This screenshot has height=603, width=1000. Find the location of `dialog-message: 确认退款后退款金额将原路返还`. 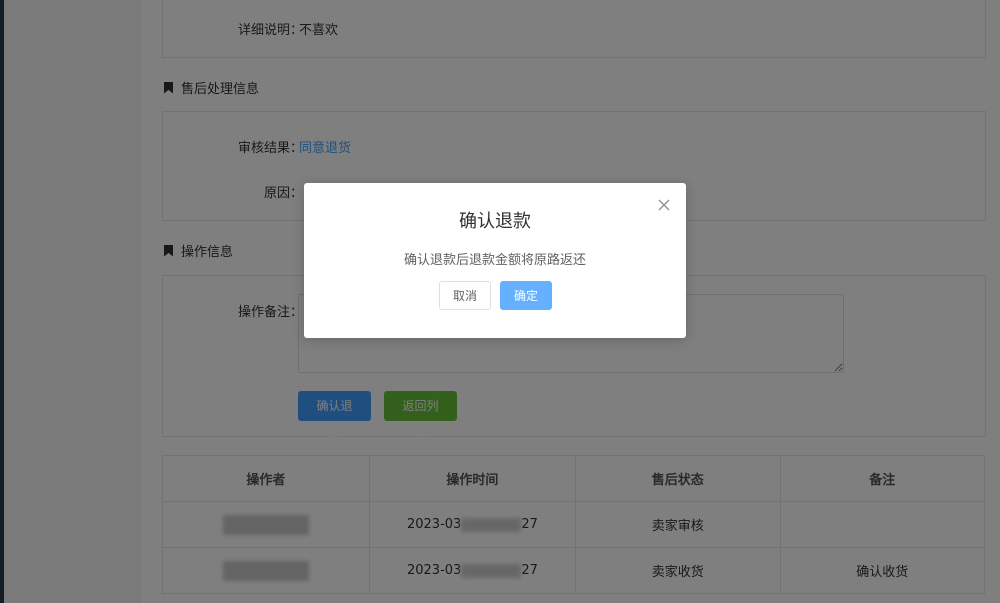

dialog-message: 确认退款后退款金额将原路返还 is located at coordinates (494, 260).